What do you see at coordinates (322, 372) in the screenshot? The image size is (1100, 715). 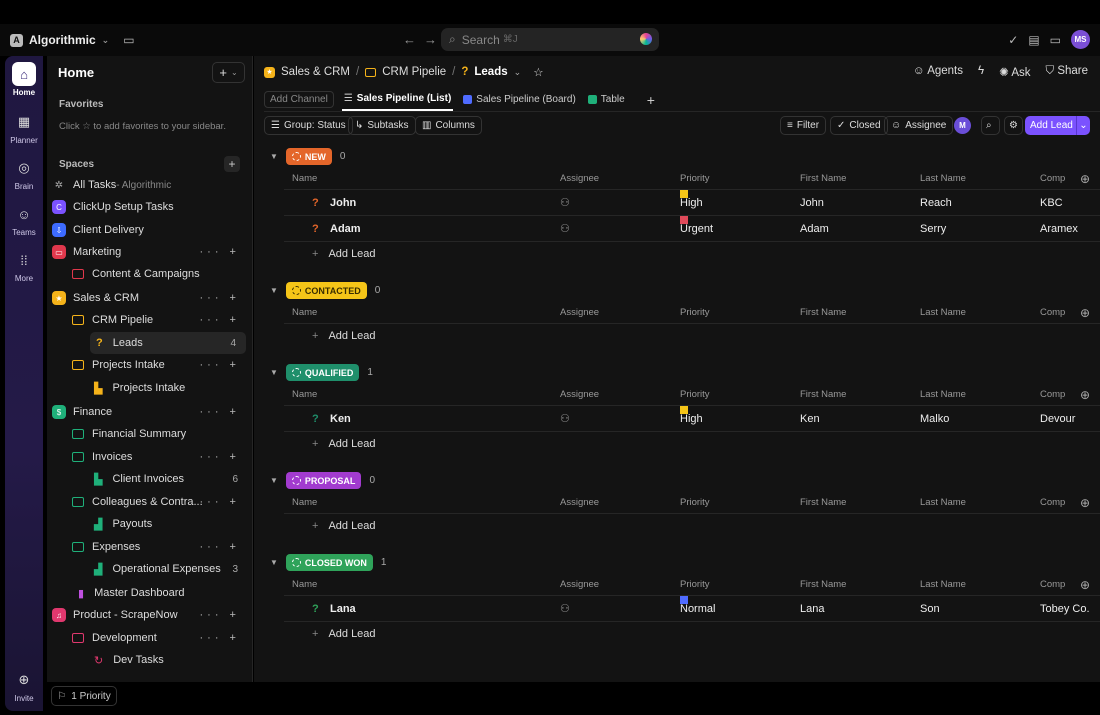 I see `status-badge: QUALIFIED` at bounding box center [322, 372].